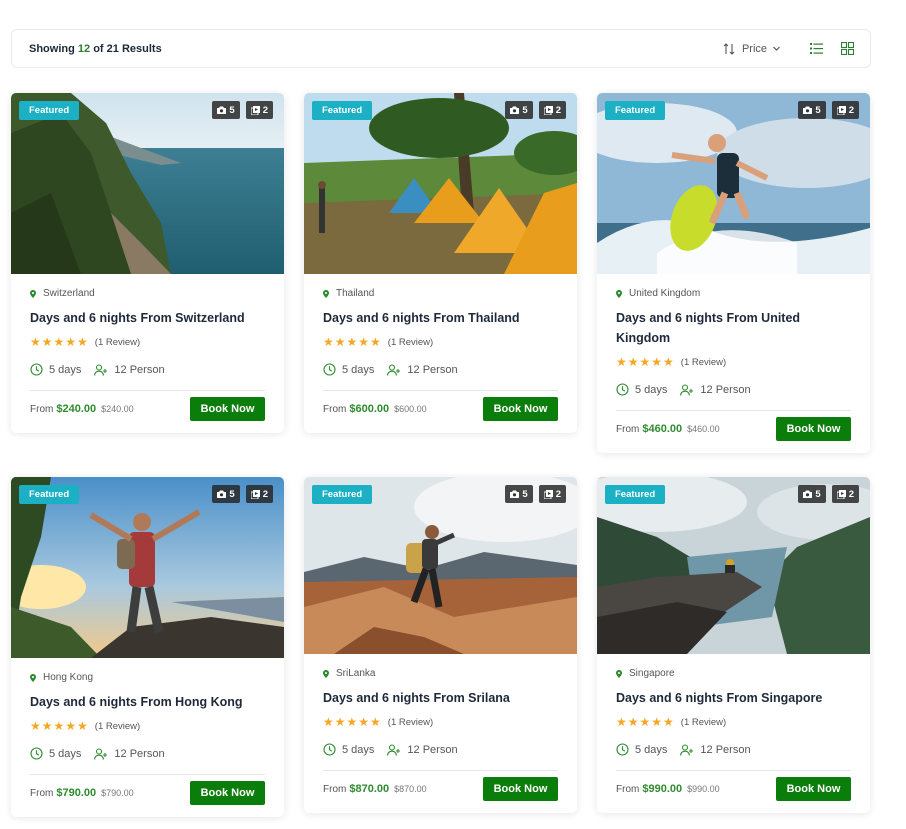 This screenshot has height=829, width=906. Describe the element at coordinates (662, 429) in the screenshot. I see `current-price: $460.00` at that location.